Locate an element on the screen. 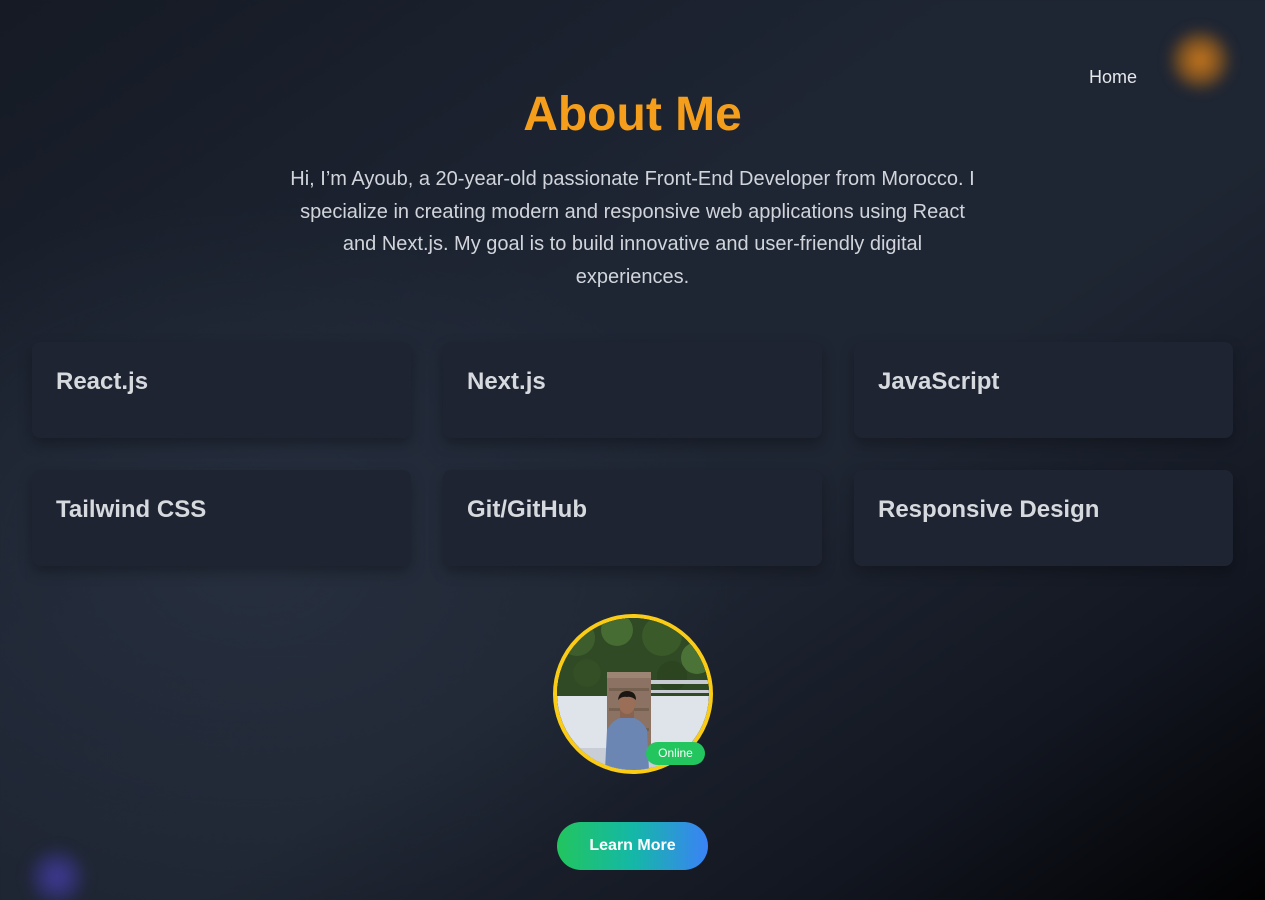  skill-label: Tailwind CSS is located at coordinates (131, 509).